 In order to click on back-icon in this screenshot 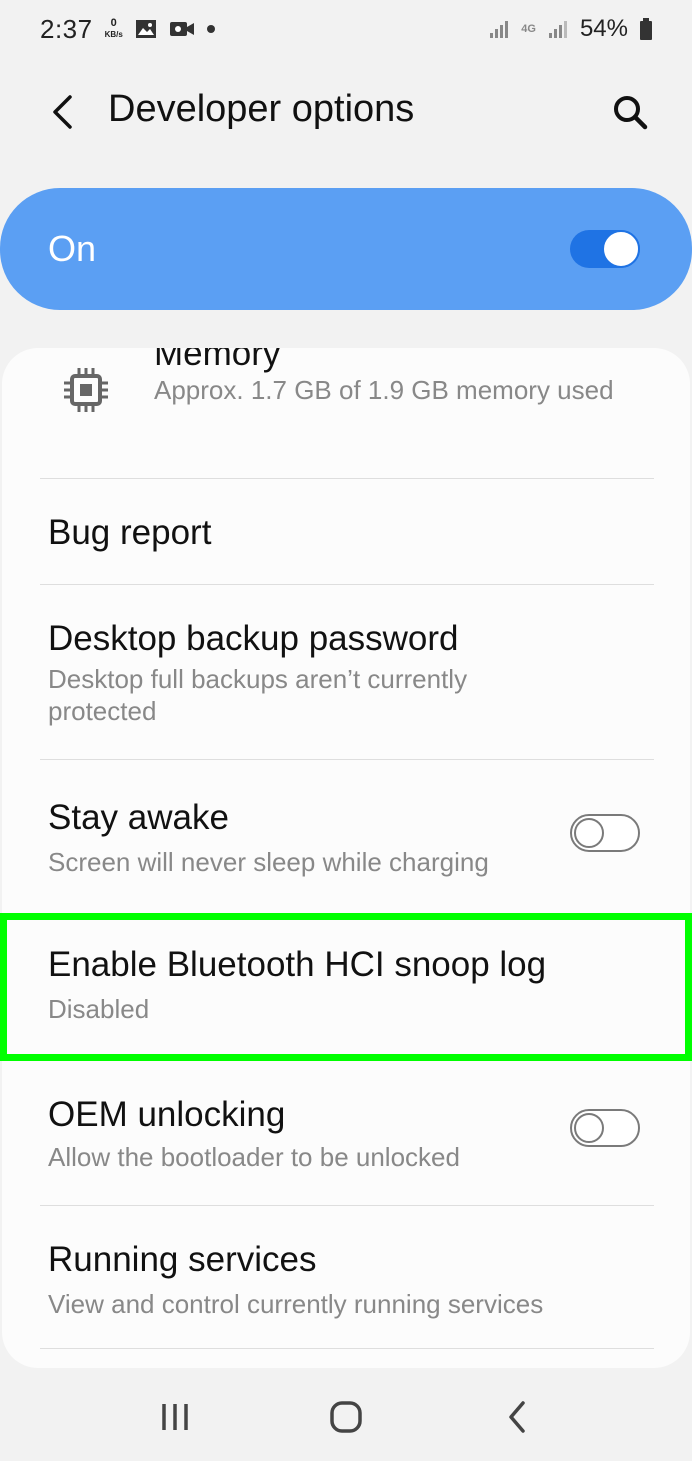, I will do `click(516, 1416)`.